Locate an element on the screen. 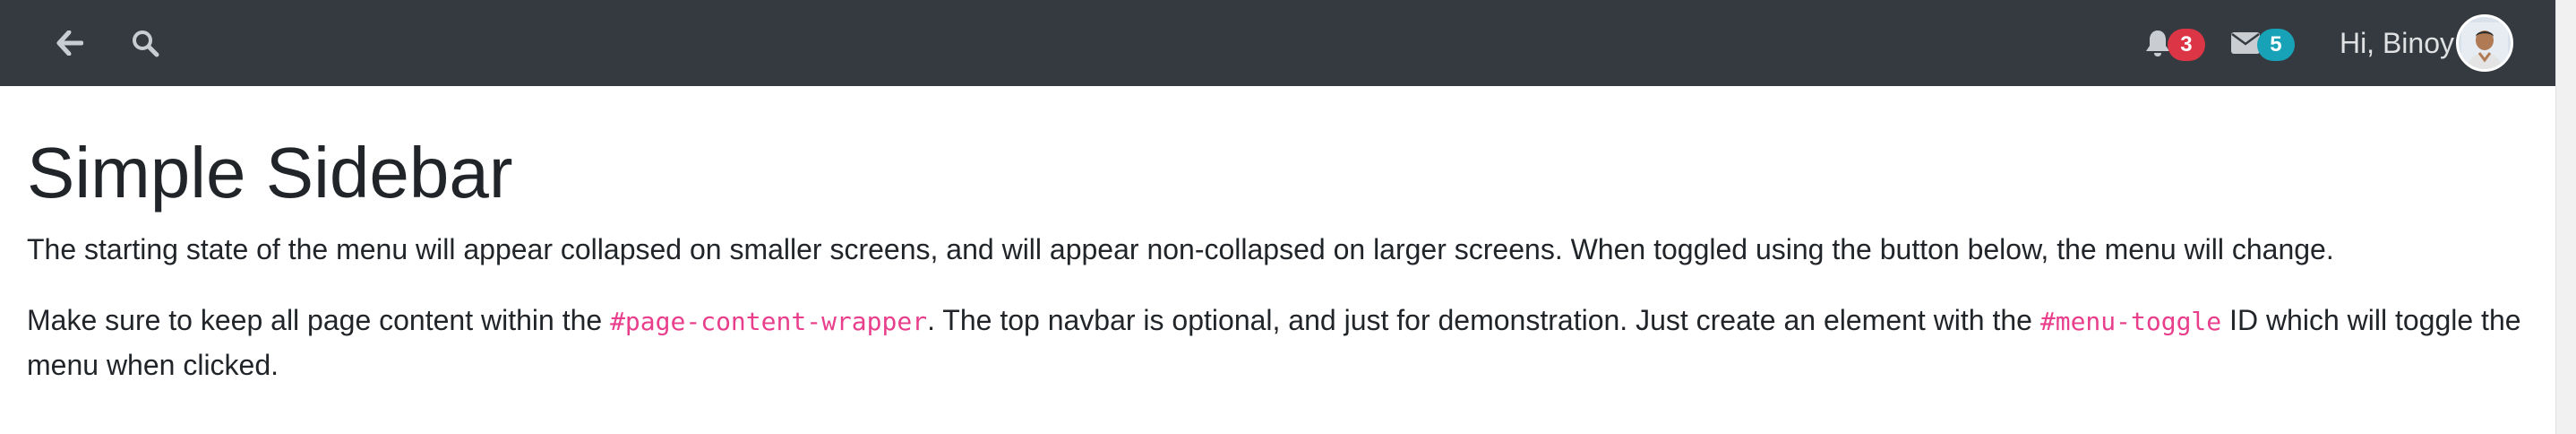  user-menu: Hi, Binoy is located at coordinates (2426, 43).